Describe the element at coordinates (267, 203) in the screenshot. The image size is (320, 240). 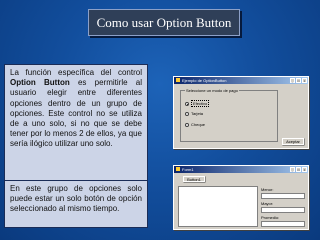
I see `field-label-mayor: Mayor:` at that location.